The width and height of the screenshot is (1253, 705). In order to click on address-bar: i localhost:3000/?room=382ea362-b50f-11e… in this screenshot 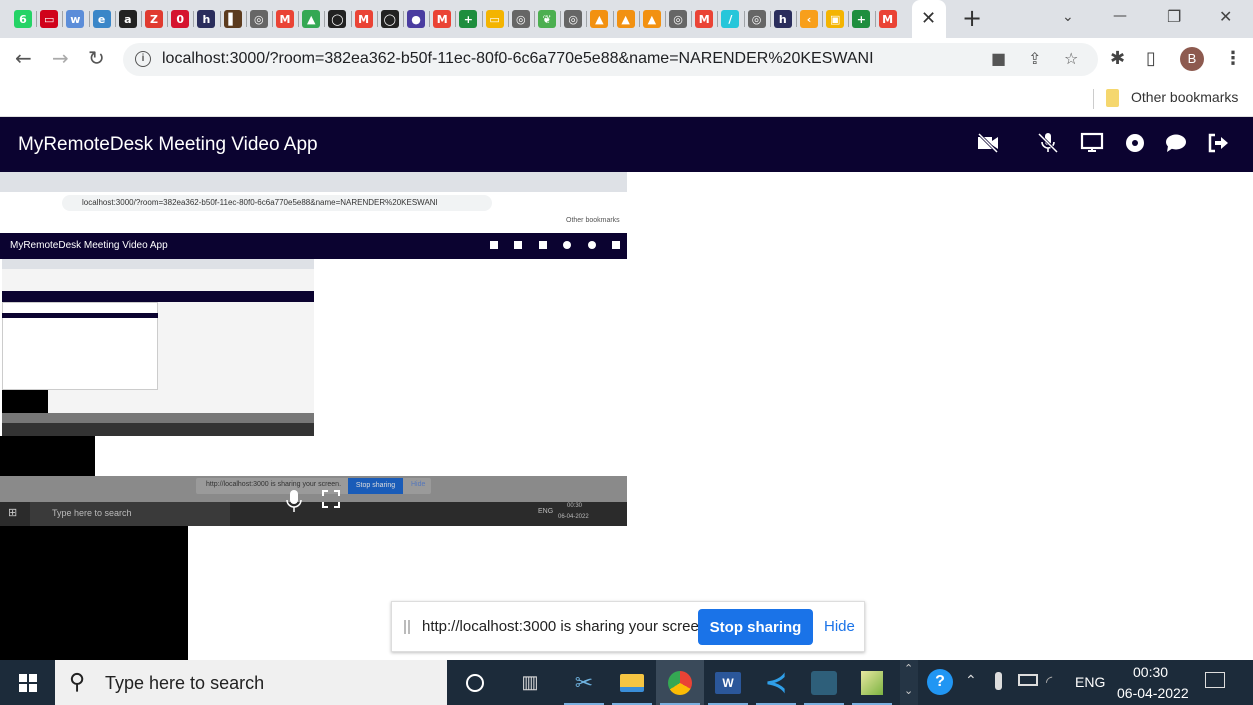, I will do `click(610, 59)`.